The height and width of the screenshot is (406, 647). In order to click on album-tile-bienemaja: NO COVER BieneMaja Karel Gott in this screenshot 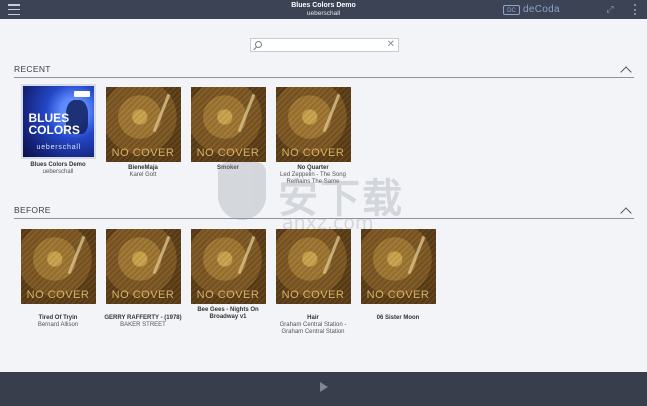, I will do `click(143, 133)`.